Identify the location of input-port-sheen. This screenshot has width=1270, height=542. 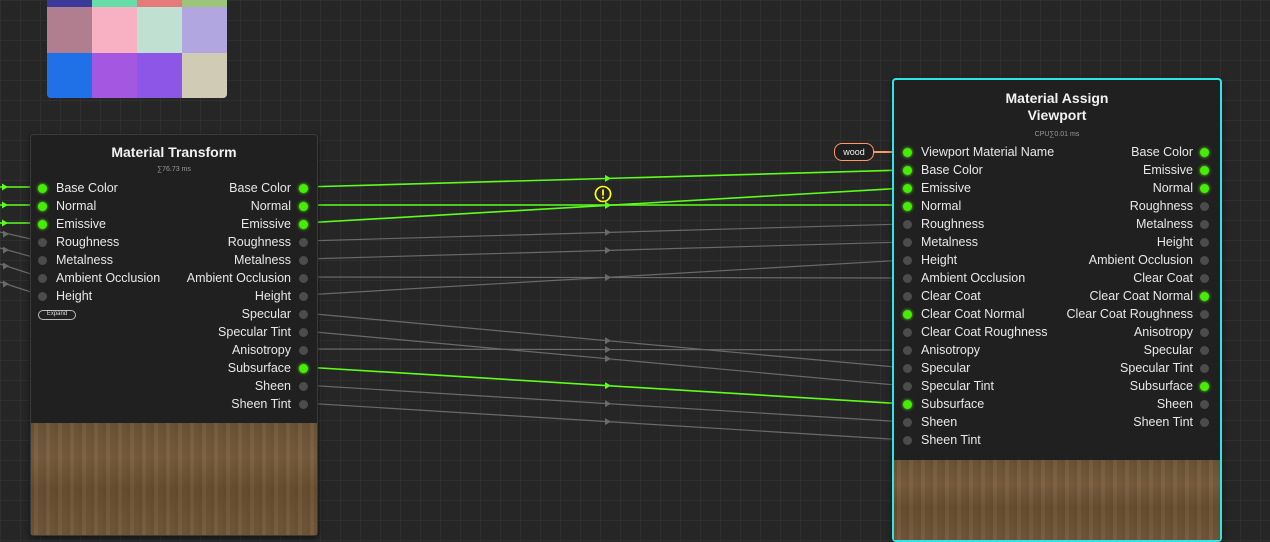
(907, 422).